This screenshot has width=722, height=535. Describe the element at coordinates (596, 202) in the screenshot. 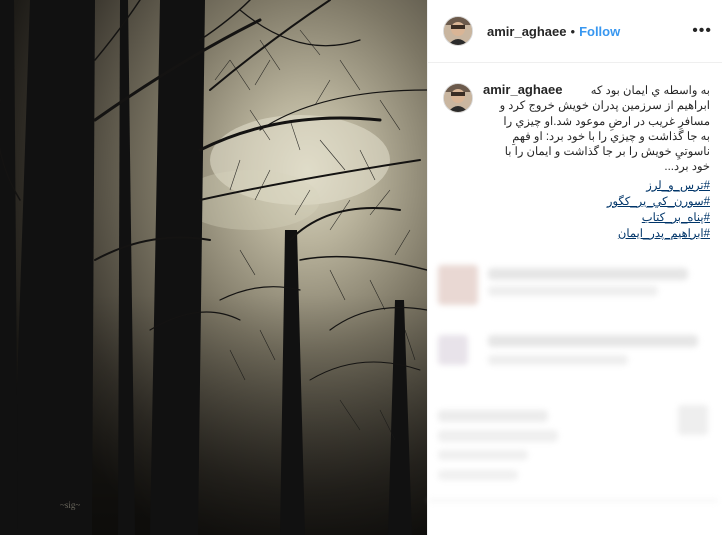

I see `hashtag-link: #سورن_كي_ير_كگور` at that location.